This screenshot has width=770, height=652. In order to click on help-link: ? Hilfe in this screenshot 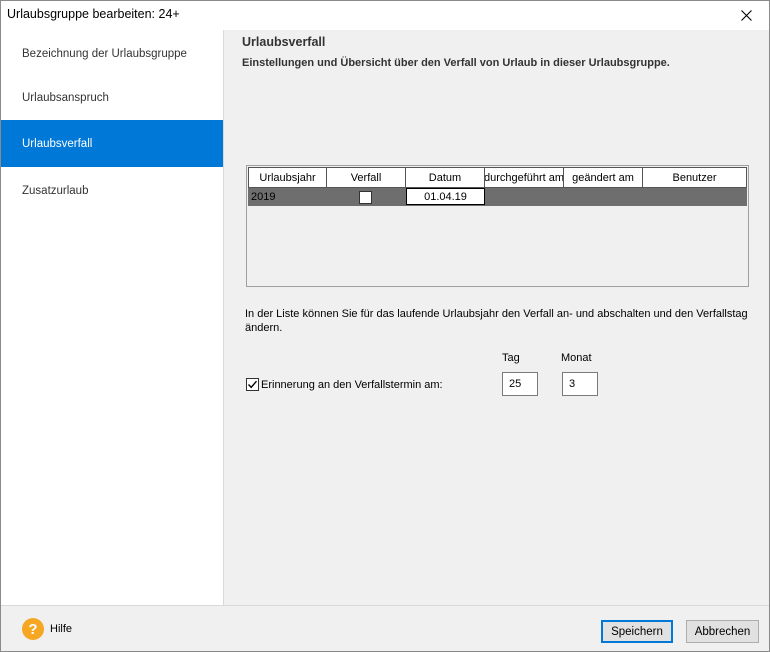, I will do `click(47, 629)`.